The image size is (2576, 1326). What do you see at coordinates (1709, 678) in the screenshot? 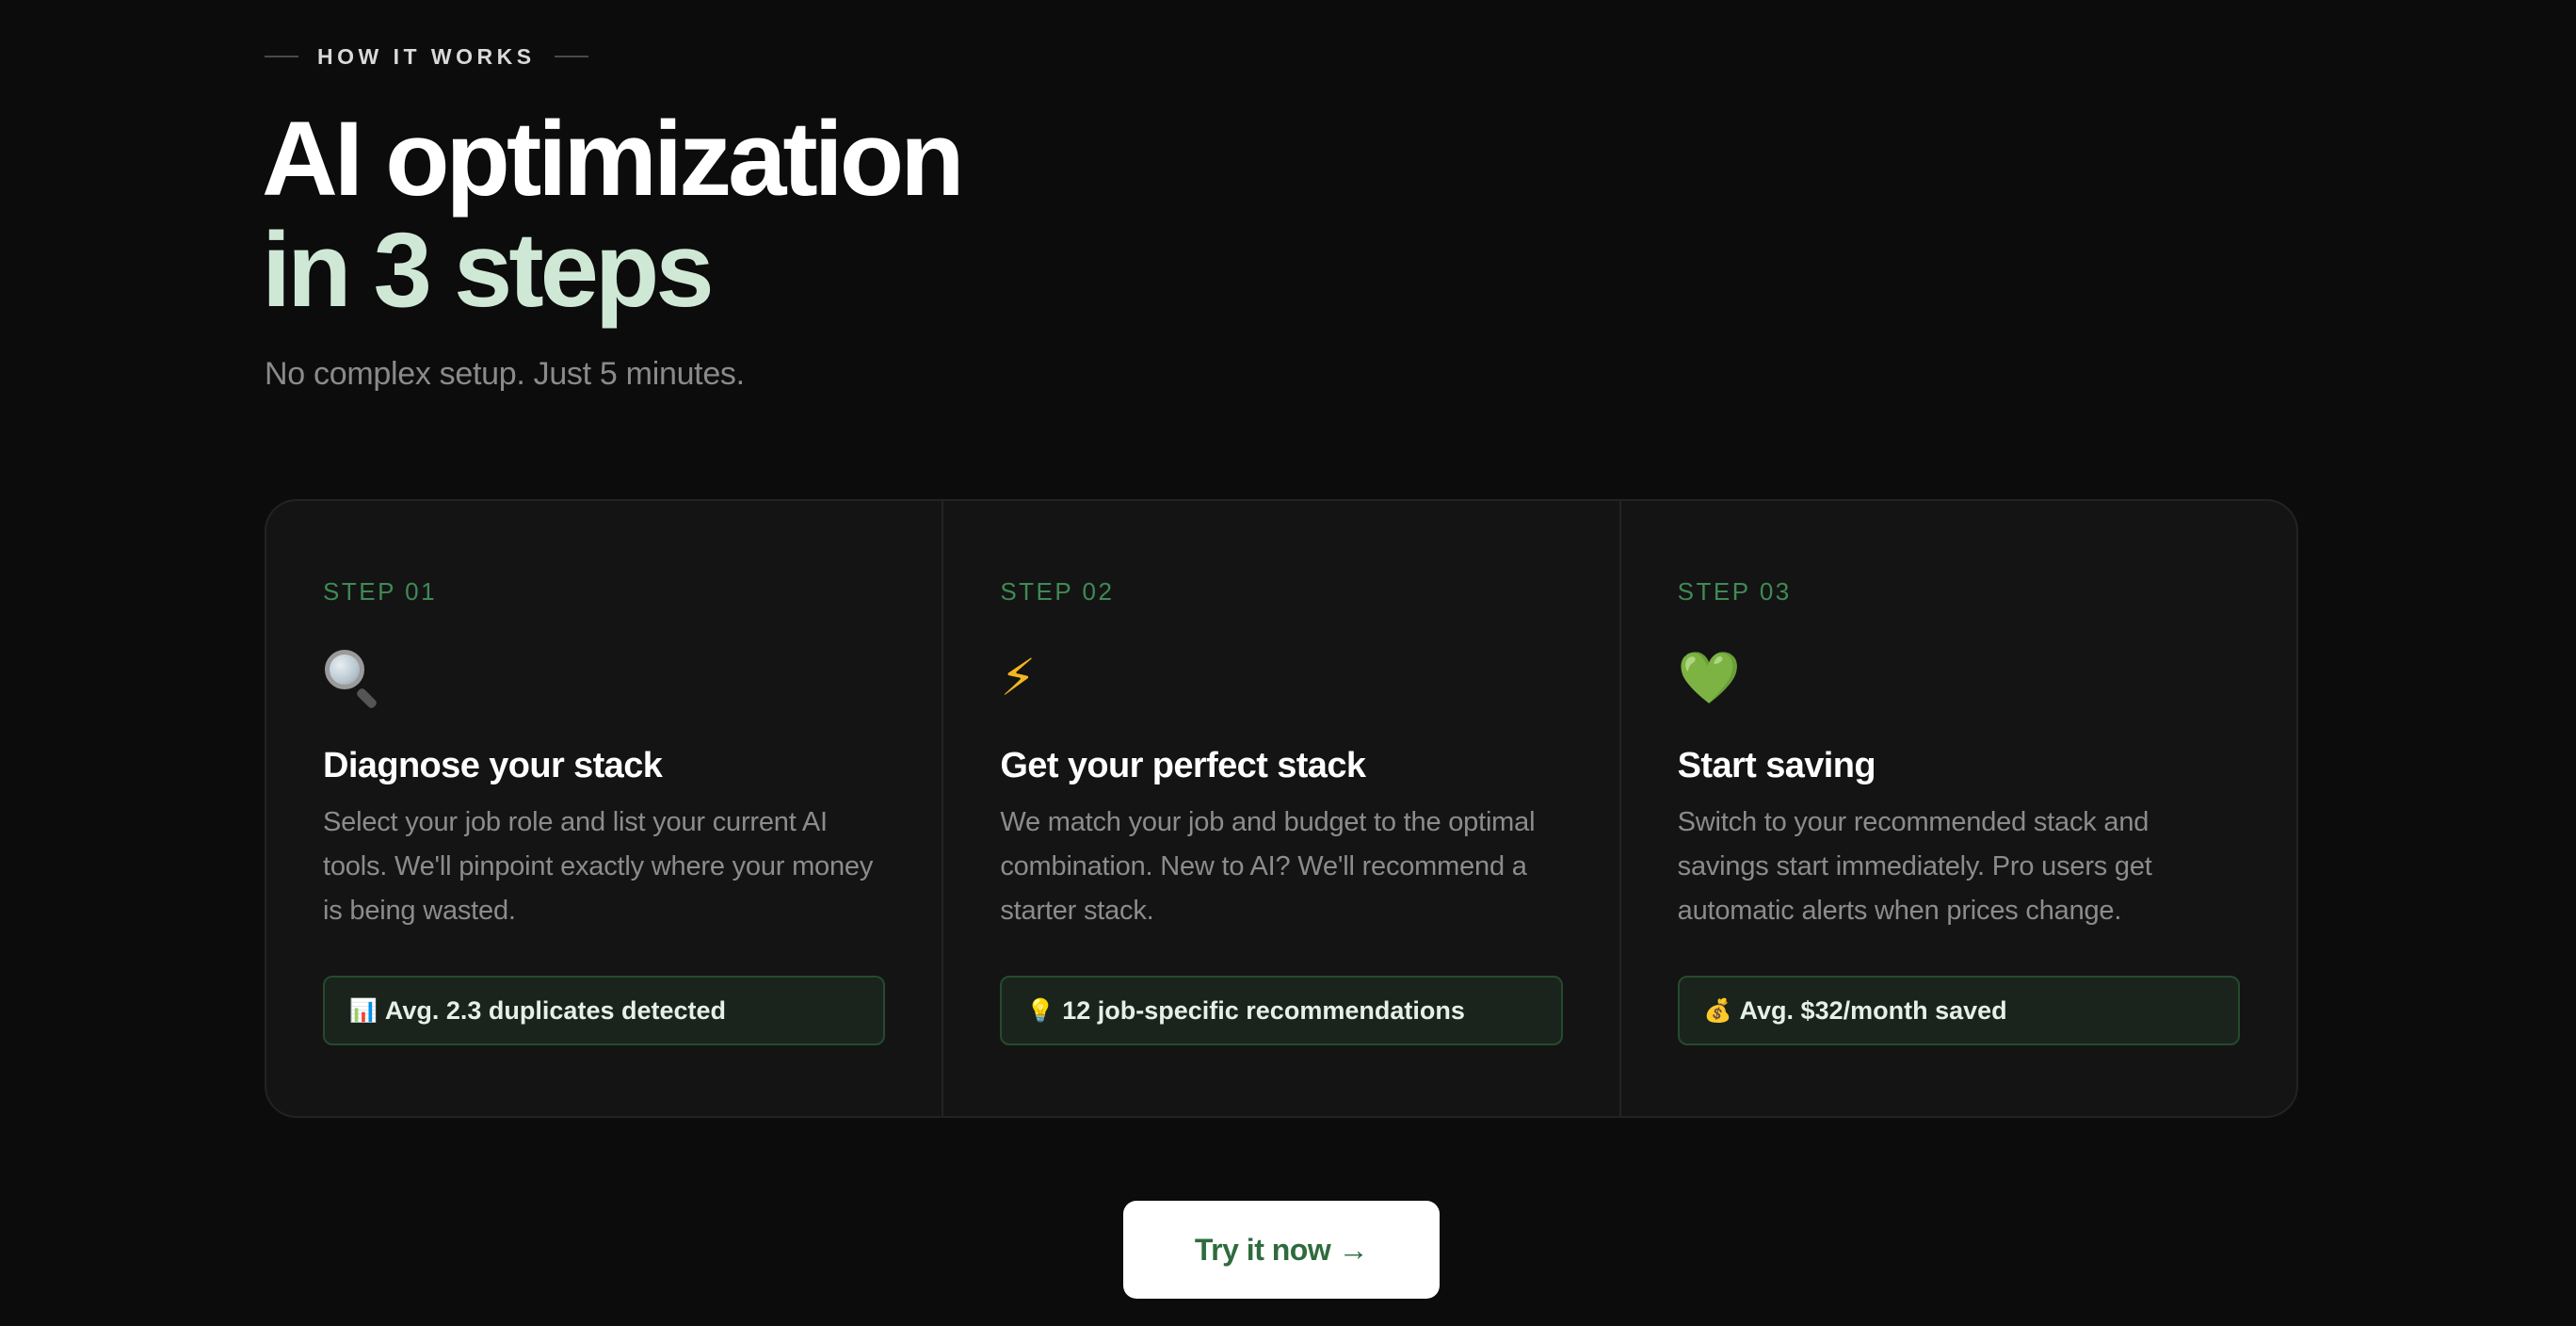
I see `green-heart-icon: 💚` at bounding box center [1709, 678].